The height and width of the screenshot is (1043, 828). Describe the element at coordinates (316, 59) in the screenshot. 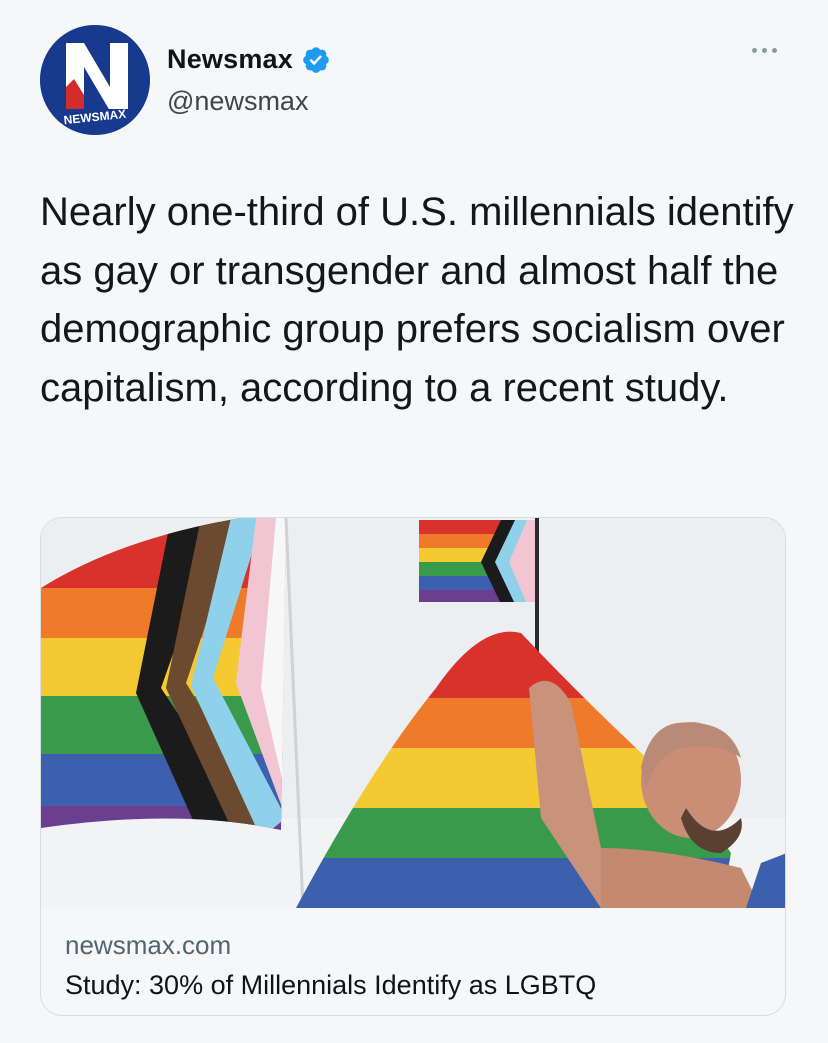

I see `verified-badge-icon` at that location.